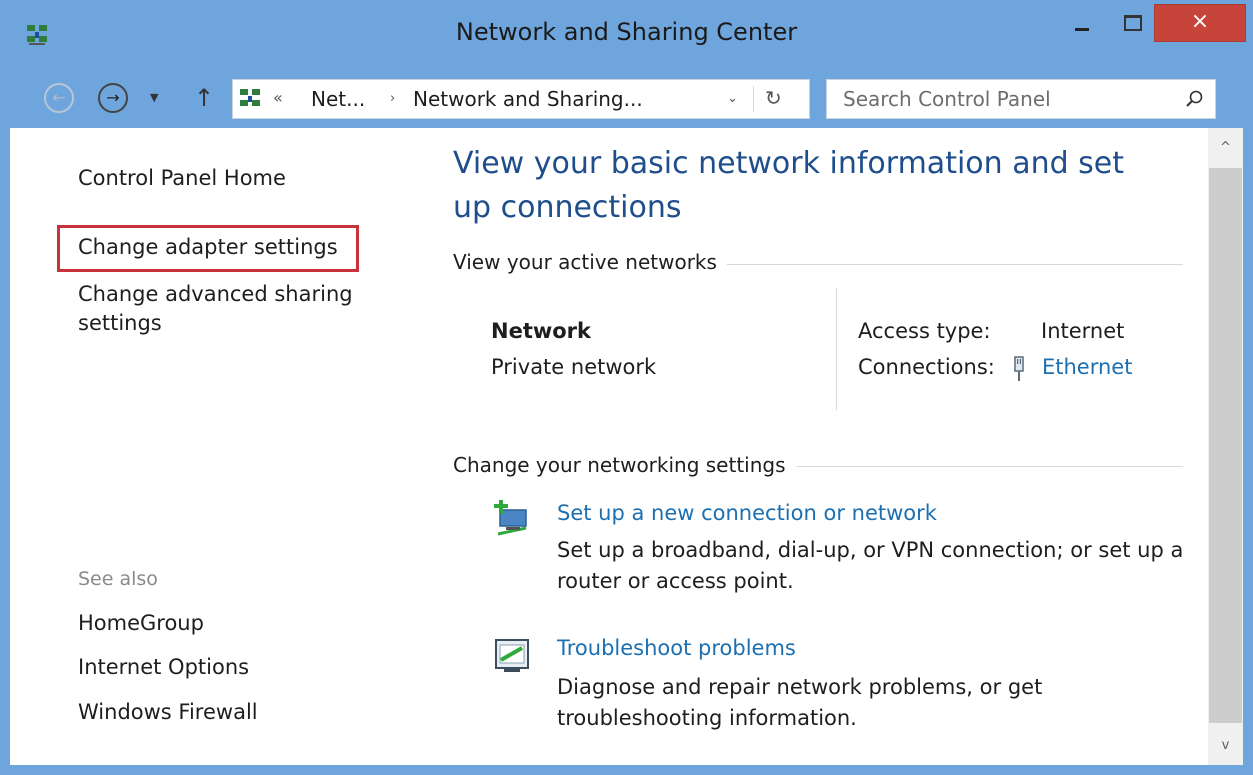 This screenshot has width=1253, height=775. What do you see at coordinates (773, 98) in the screenshot?
I see `refresh-icon: ↻` at bounding box center [773, 98].